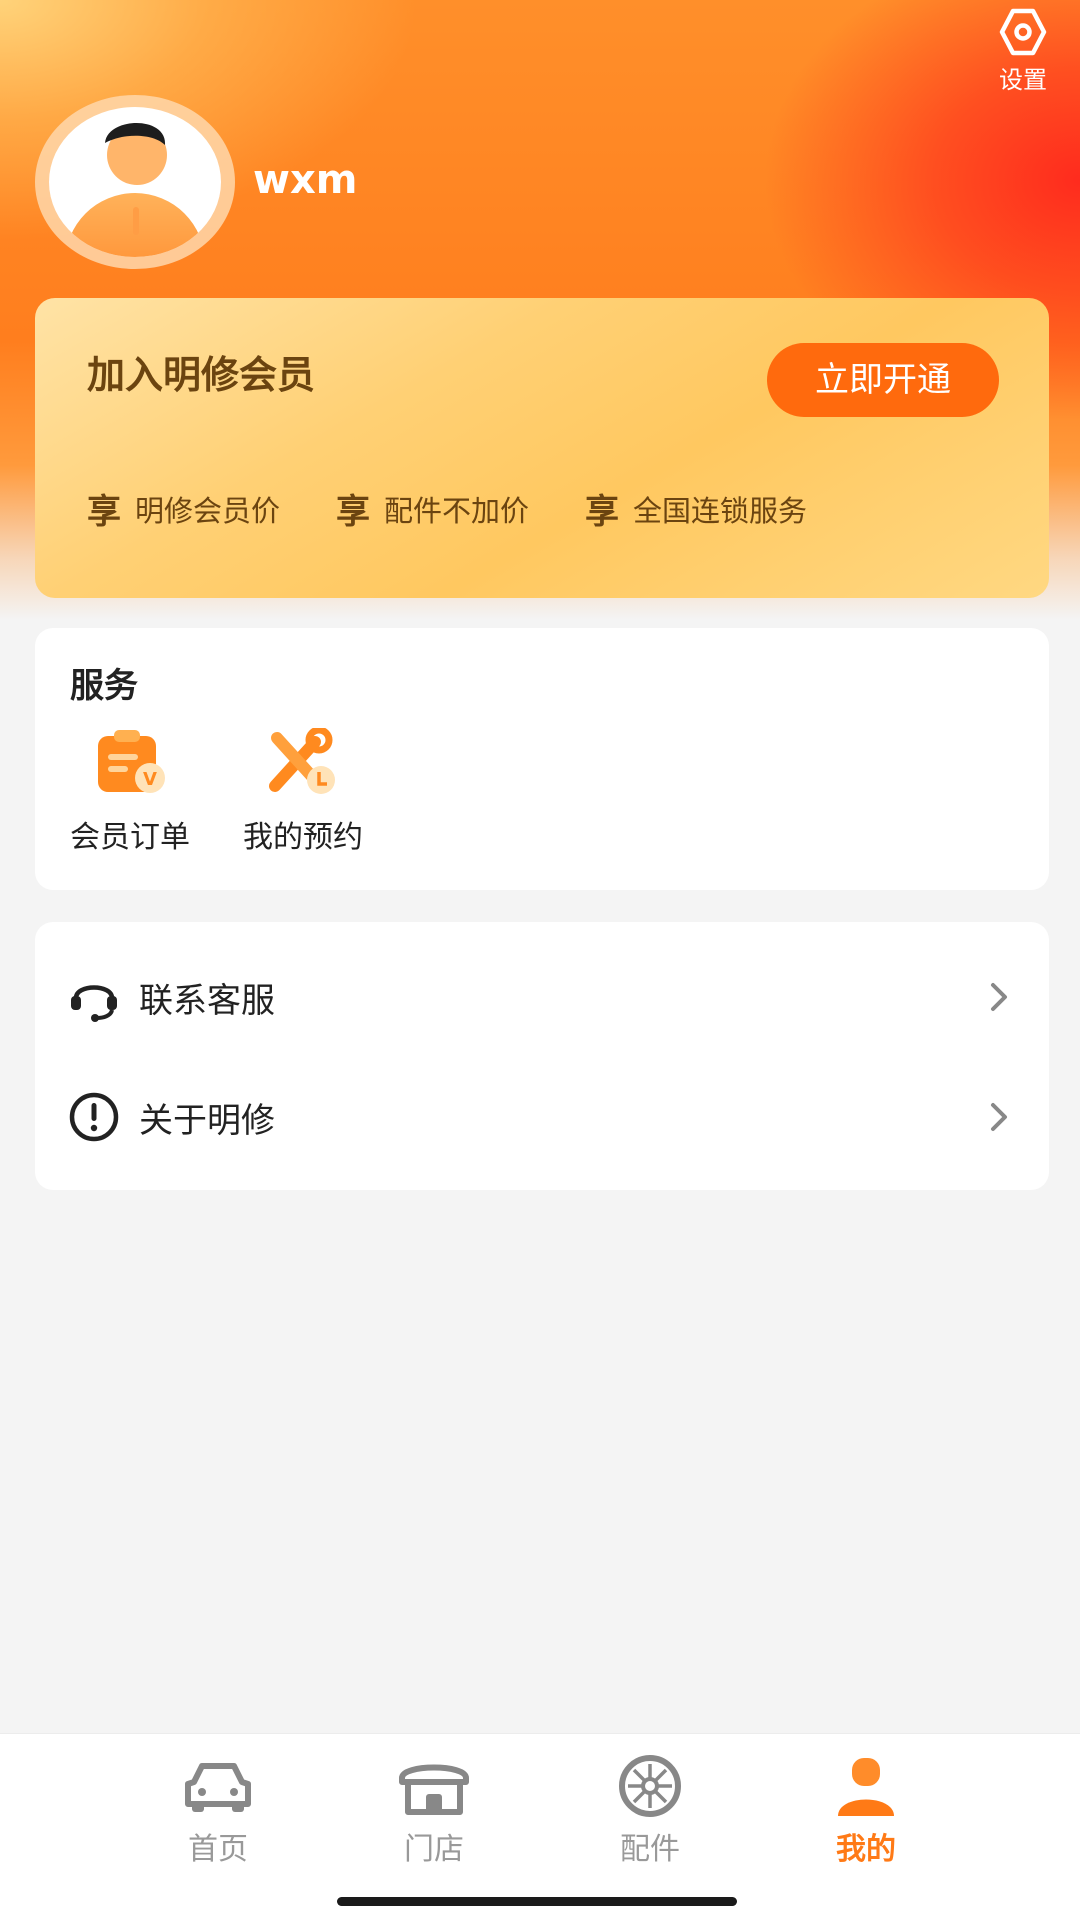 This screenshot has height=1921, width=1080. I want to click on service-member-order: V 会员订单, so click(130, 792).